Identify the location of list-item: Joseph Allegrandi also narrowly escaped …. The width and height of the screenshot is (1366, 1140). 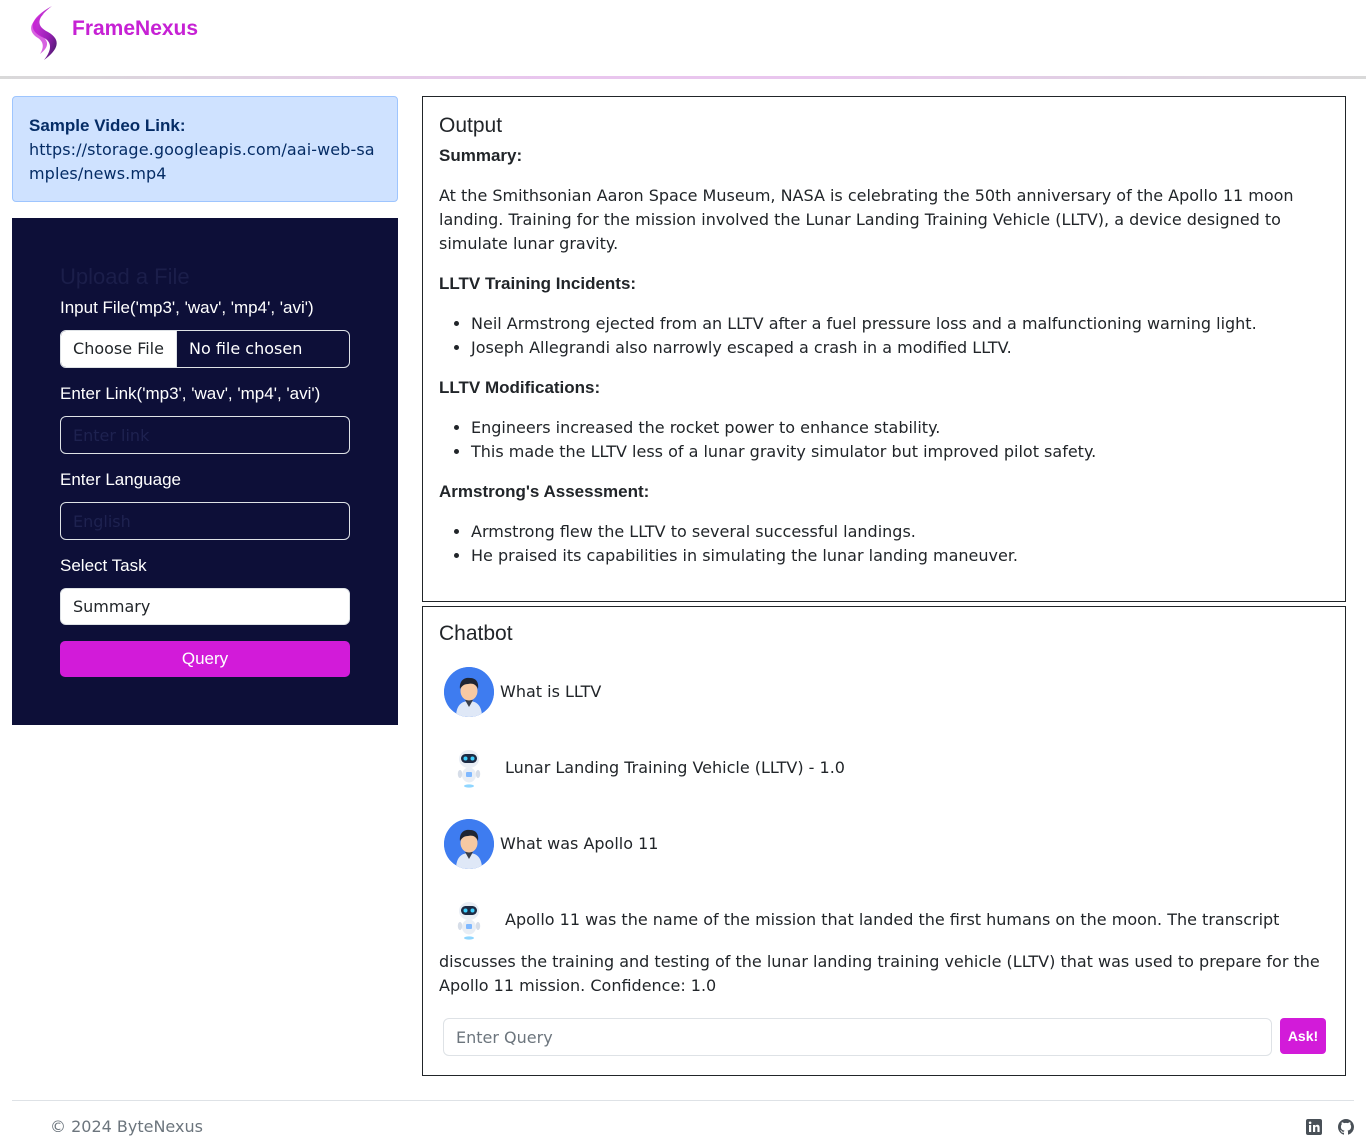
(900, 348).